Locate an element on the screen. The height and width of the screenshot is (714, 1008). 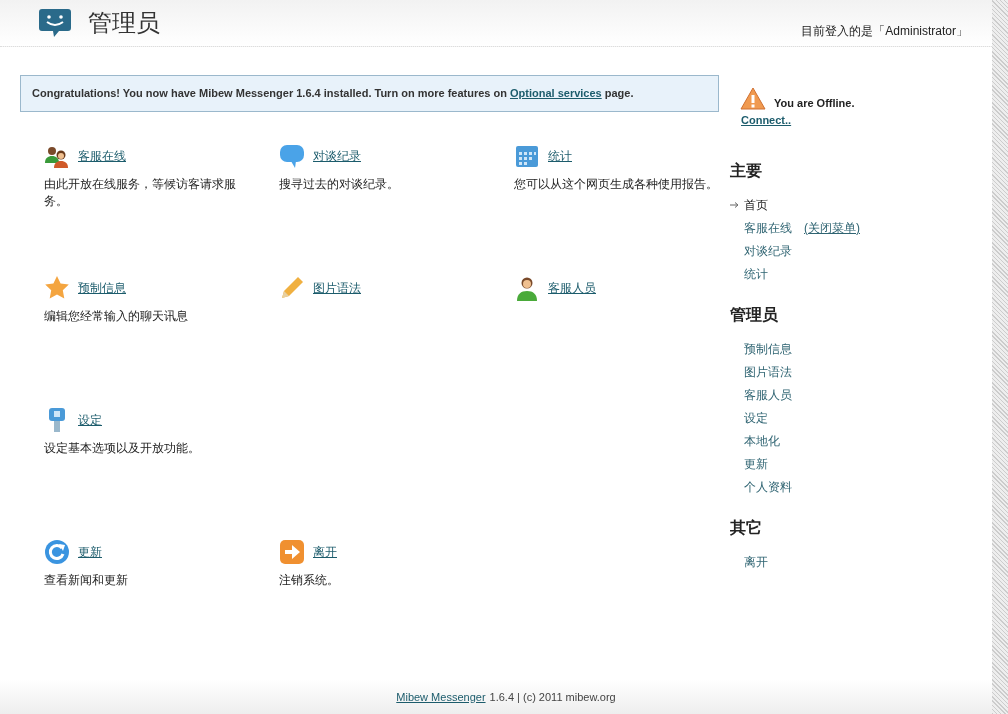
menu-description: 由此开放在线服务，等候访客请求服务。 is located at coordinates (140, 192).